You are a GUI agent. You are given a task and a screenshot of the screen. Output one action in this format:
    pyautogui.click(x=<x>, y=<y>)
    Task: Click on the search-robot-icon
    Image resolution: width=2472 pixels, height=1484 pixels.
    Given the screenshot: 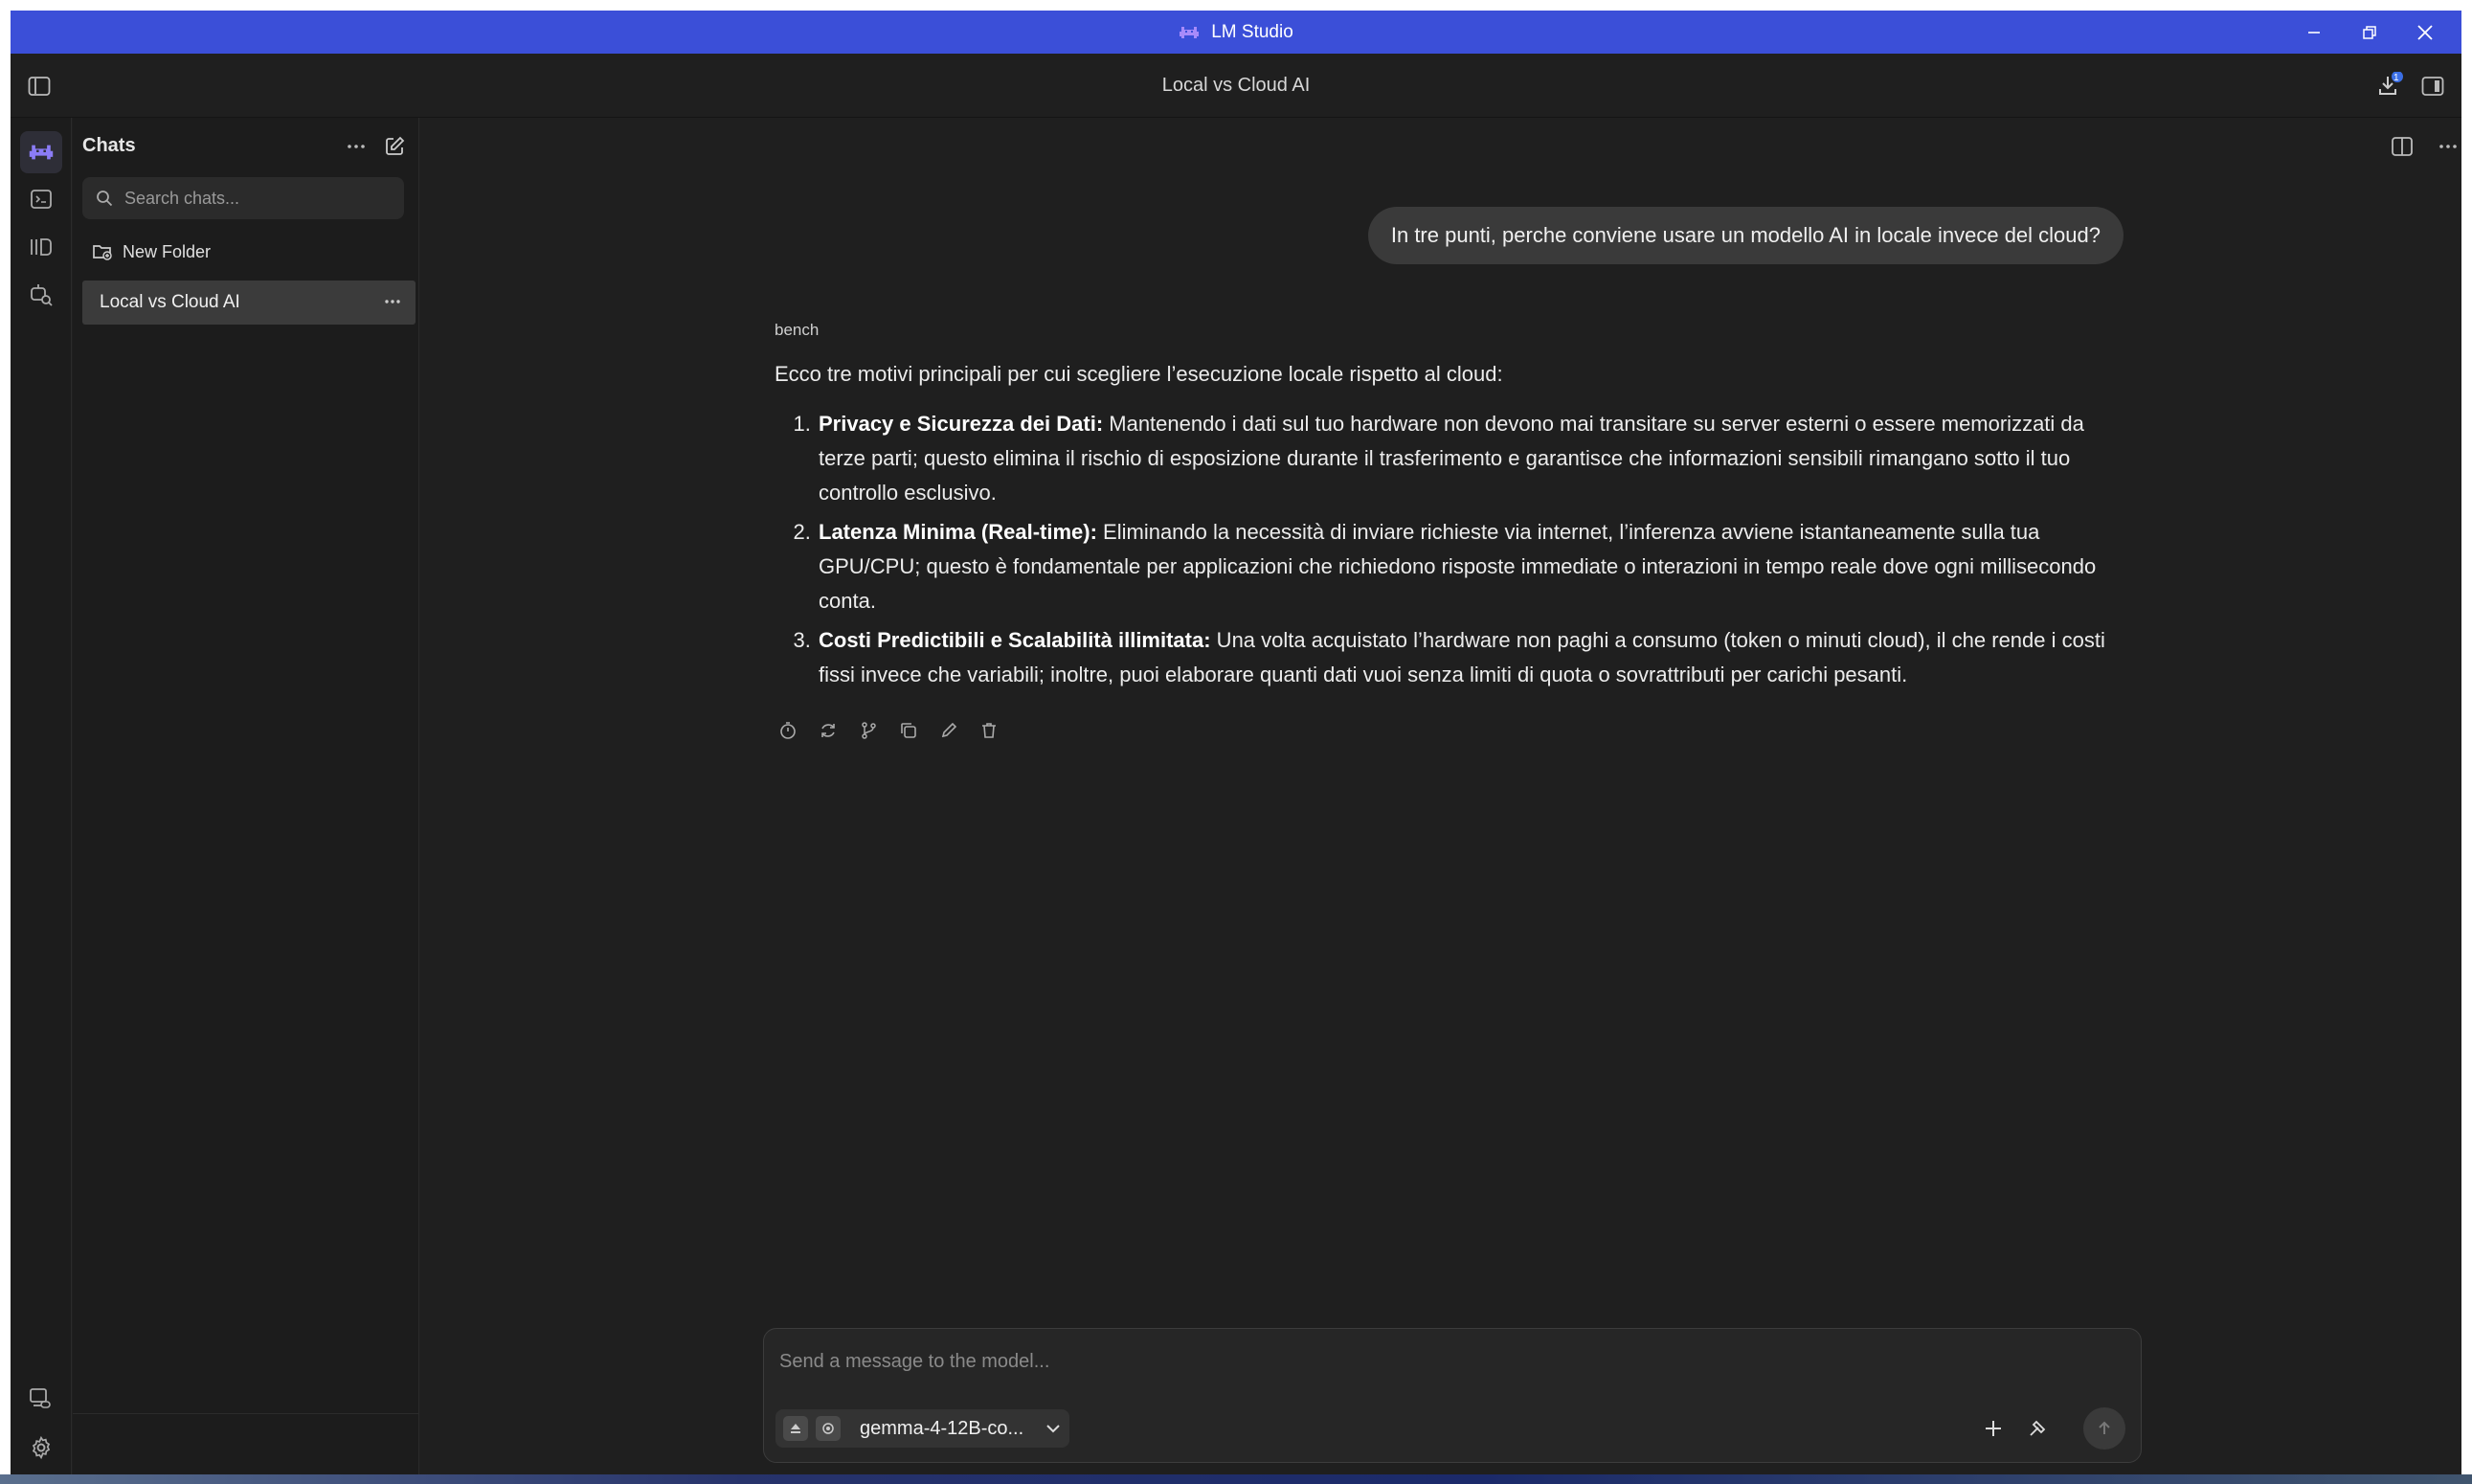 What is the action you would take?
    pyautogui.click(x=41, y=294)
    